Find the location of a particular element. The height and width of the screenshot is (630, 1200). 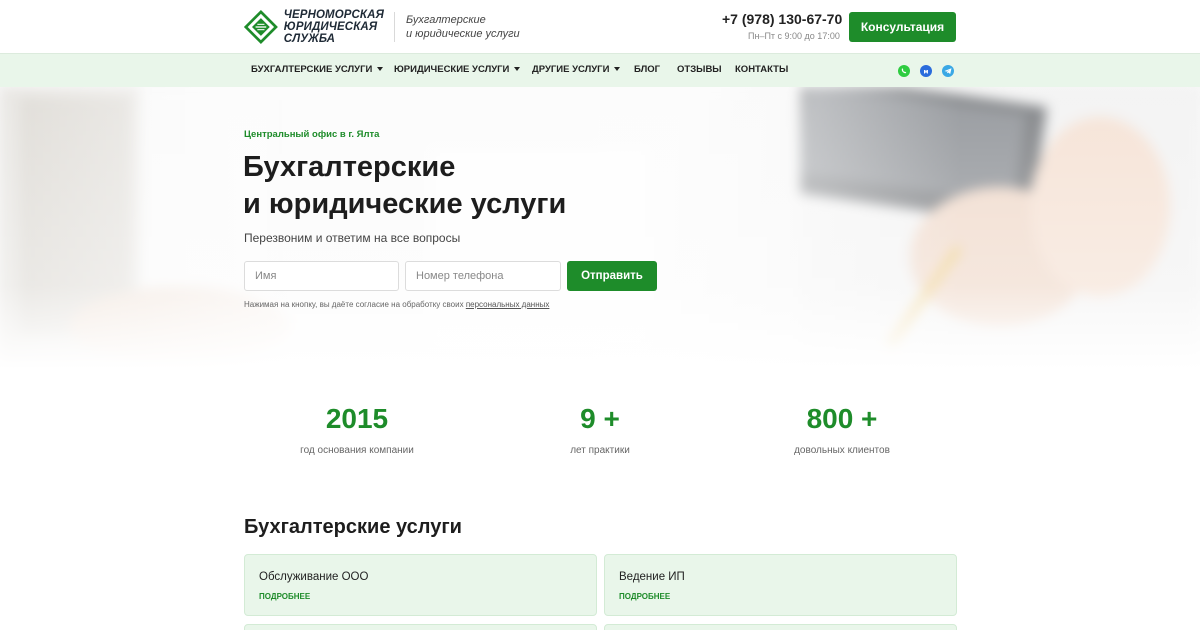

telegram-icon is located at coordinates (948, 71).